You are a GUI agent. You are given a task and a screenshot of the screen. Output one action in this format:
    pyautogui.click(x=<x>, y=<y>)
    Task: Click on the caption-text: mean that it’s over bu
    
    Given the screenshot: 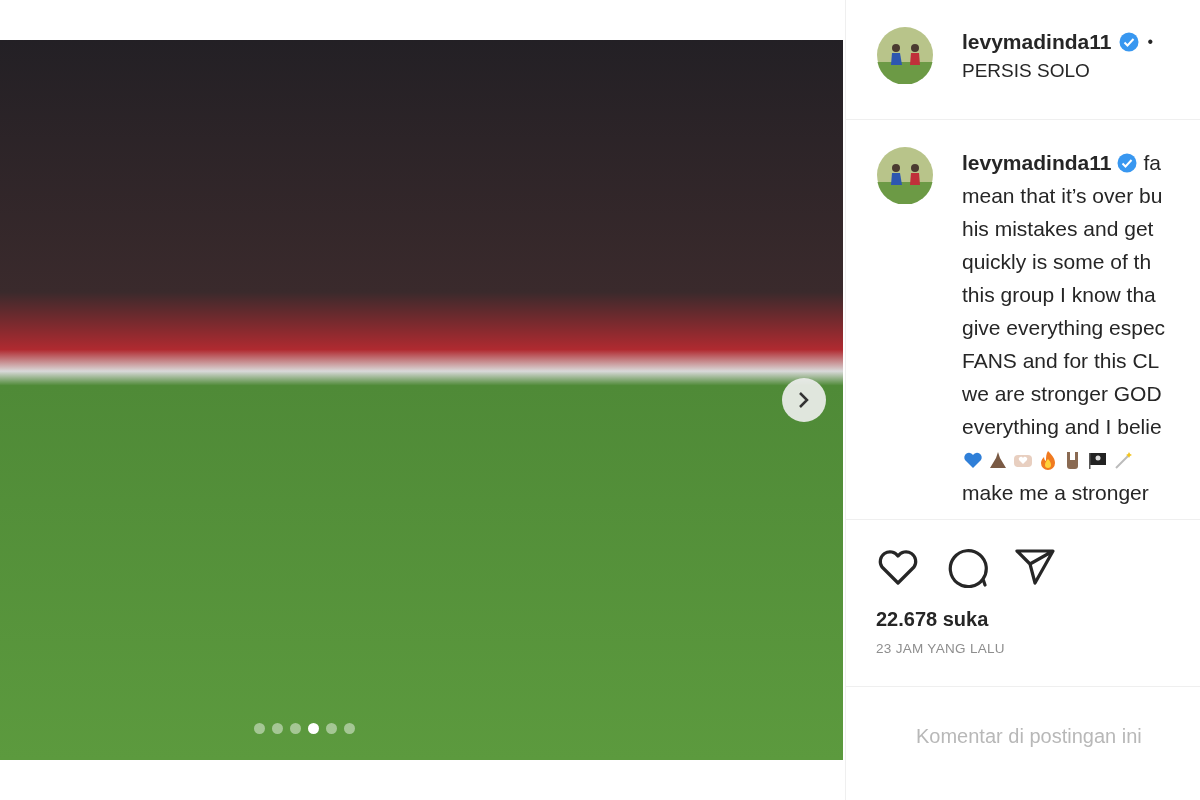 What is the action you would take?
    pyautogui.click(x=1063, y=196)
    